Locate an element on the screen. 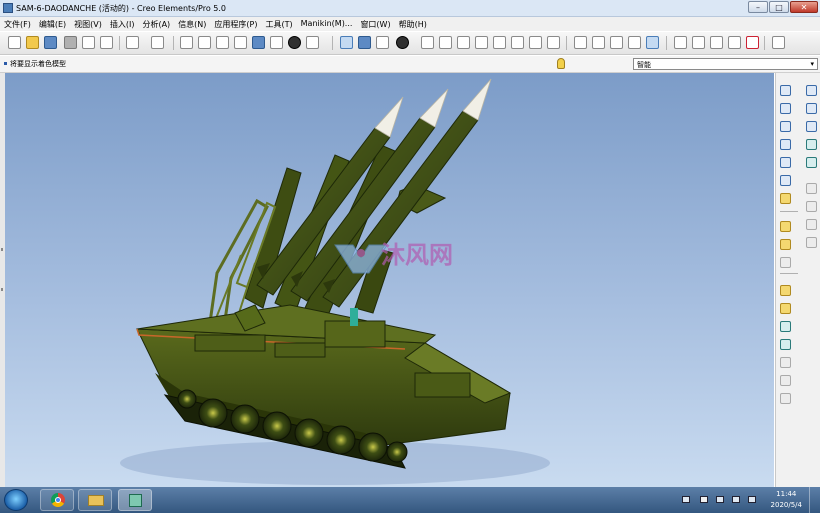  extrude-icon is located at coordinates (811, 90).